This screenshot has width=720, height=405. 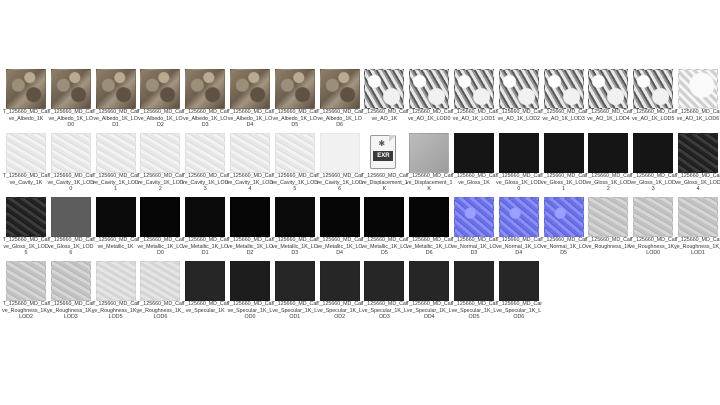 What do you see at coordinates (295, 247) in the screenshot?
I see `file-name-label: T_125660_MD_Carve_Metallic_1K_LOD3` at bounding box center [295, 247].